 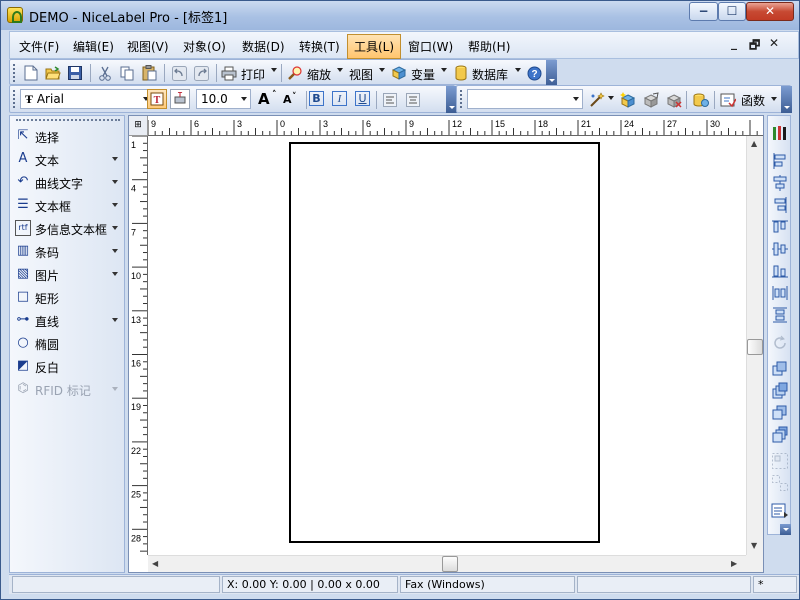 What do you see at coordinates (754, 46) in the screenshot?
I see `mdi-restore-button: 🗗` at bounding box center [754, 46].